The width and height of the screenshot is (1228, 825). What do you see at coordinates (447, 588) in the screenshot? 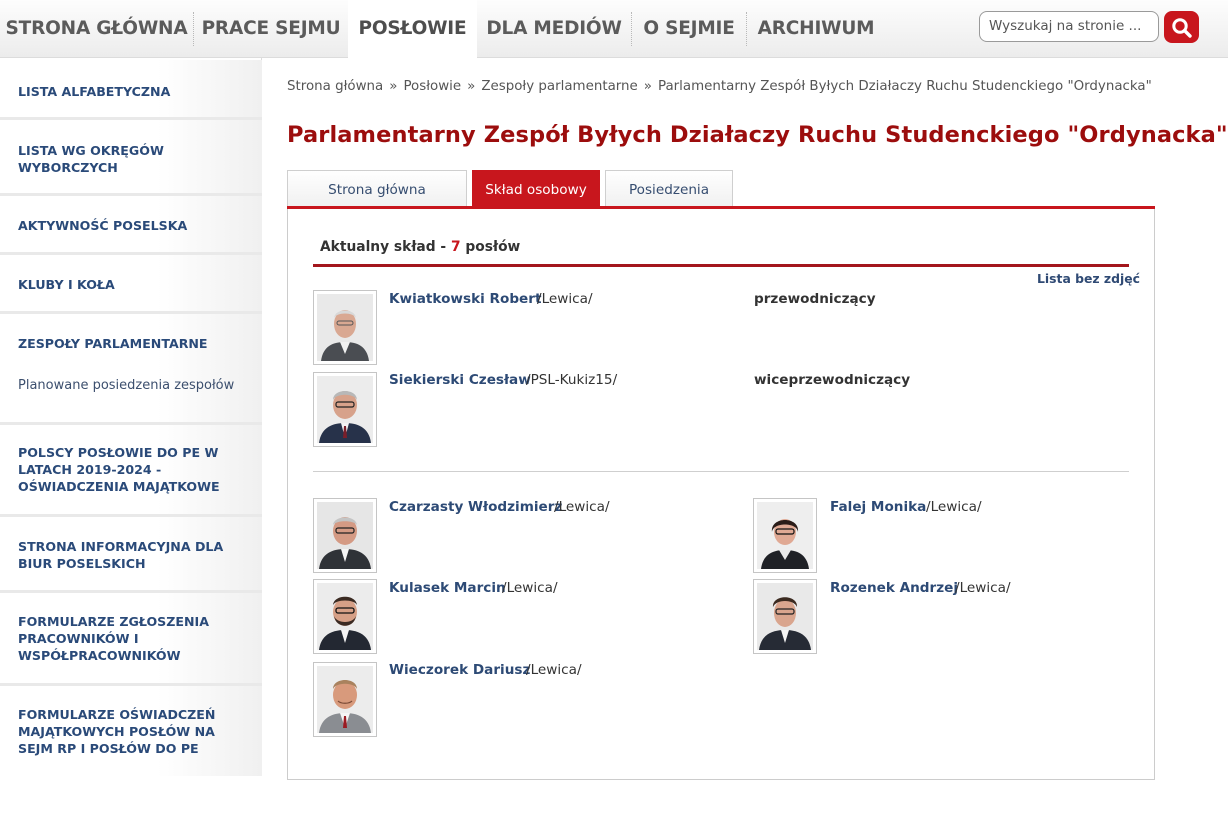
I see `member-name-link: Kulasek Marcin` at bounding box center [447, 588].